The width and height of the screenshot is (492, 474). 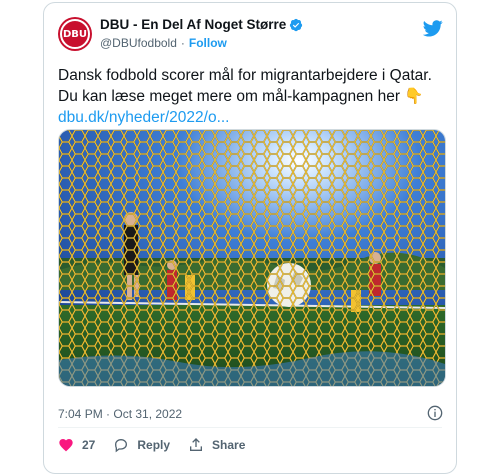 I want to click on tweet-actions: 27 Reply Share, so click(x=160, y=445).